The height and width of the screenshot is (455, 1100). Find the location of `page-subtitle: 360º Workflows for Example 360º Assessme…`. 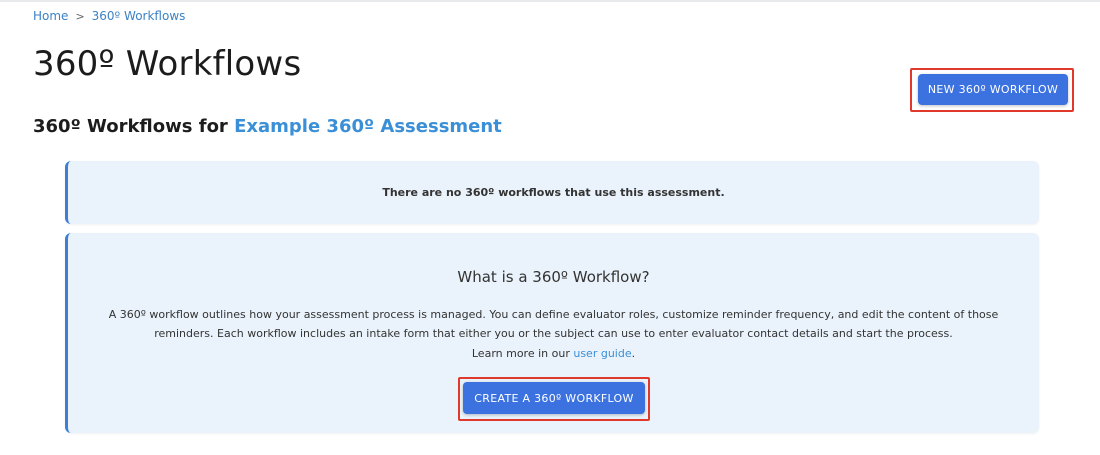

page-subtitle: 360º Workflows for Example 360º Assessme… is located at coordinates (267, 126).